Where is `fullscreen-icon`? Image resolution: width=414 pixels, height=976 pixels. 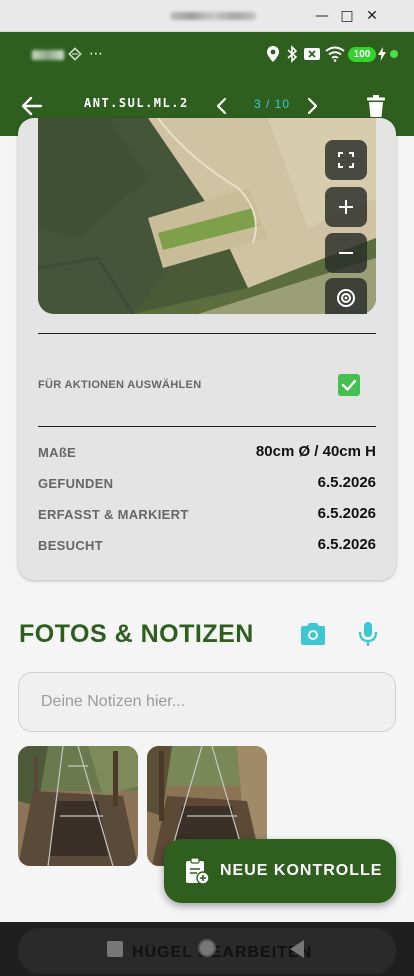 fullscreen-icon is located at coordinates (346, 160).